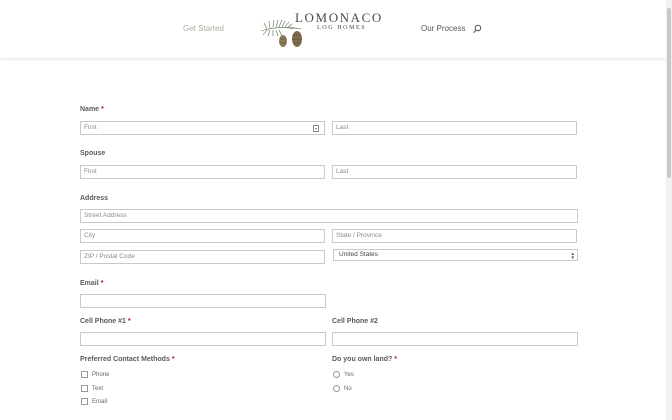 The image size is (672, 420). Describe the element at coordinates (336, 374) in the screenshot. I see `yes-radio` at that location.